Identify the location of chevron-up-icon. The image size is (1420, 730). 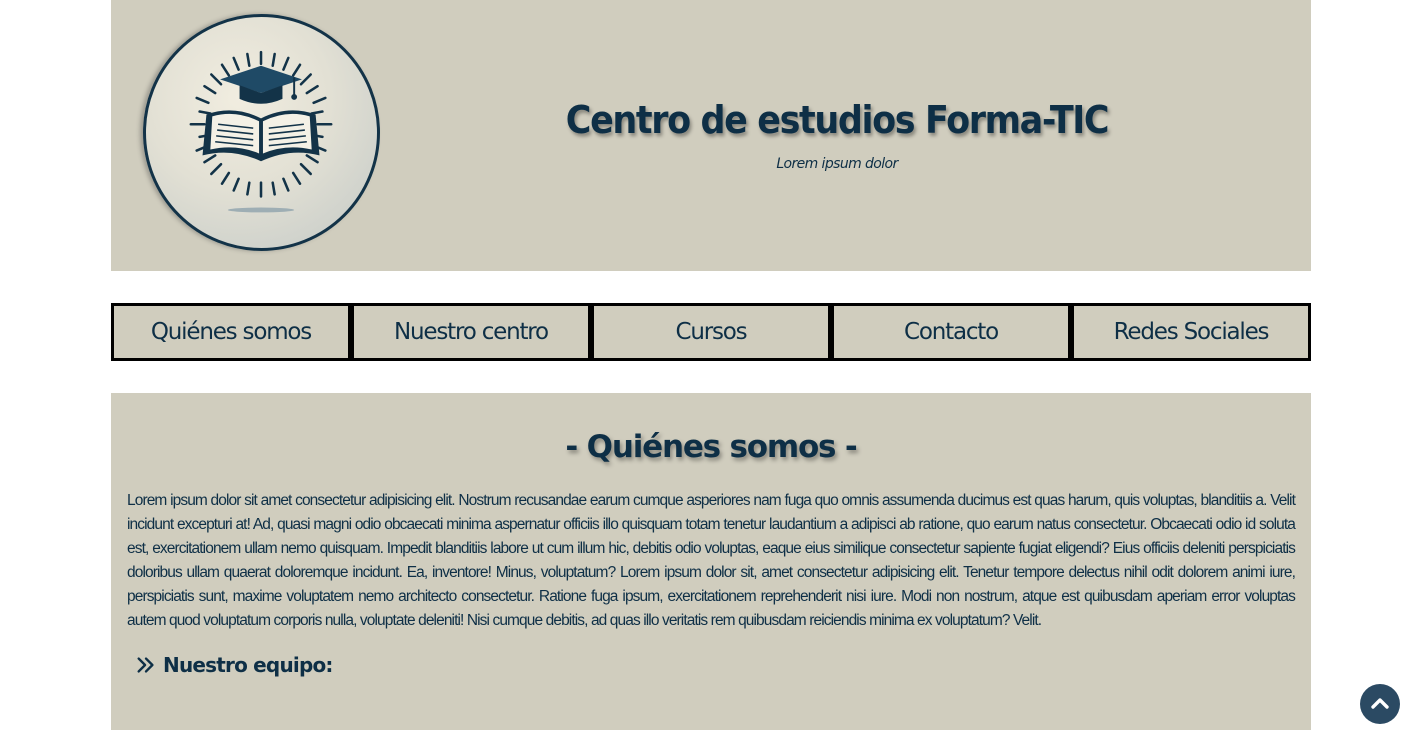
(1380, 703).